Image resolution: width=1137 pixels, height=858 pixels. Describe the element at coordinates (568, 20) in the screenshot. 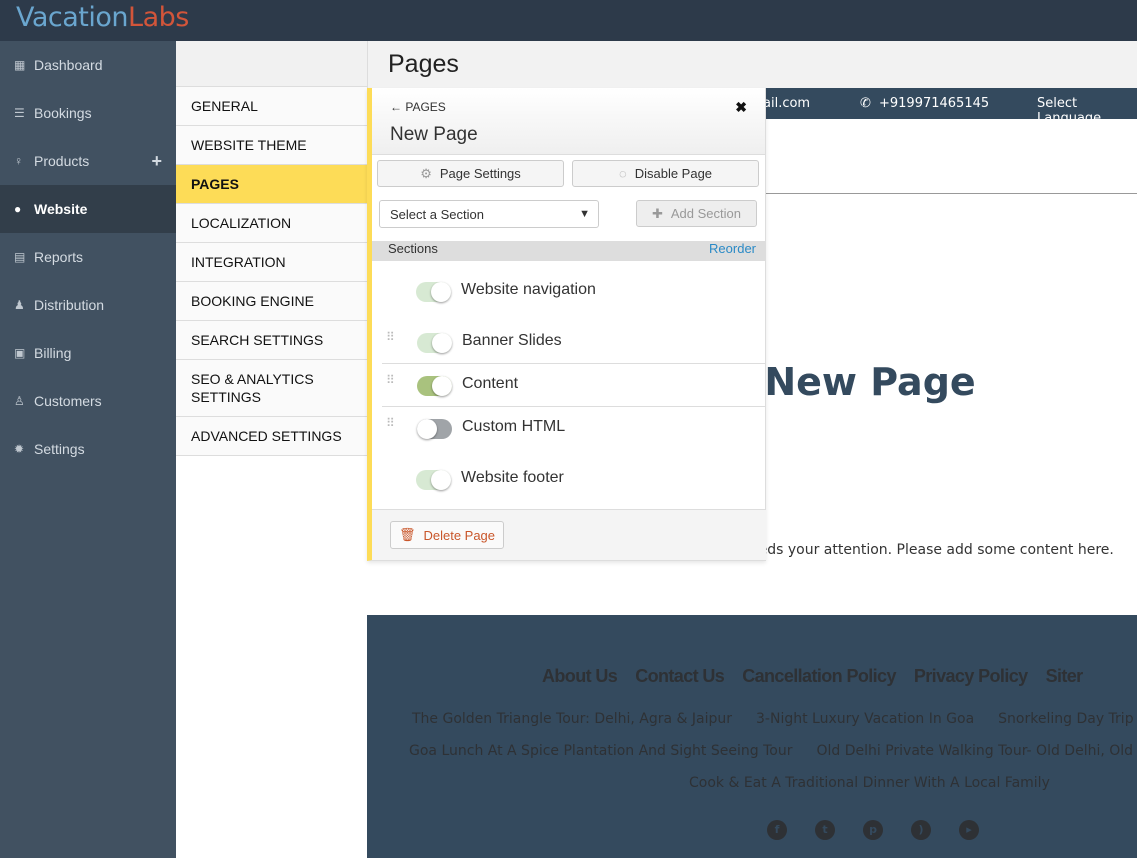

I see `top-bar: VacationLabs` at that location.